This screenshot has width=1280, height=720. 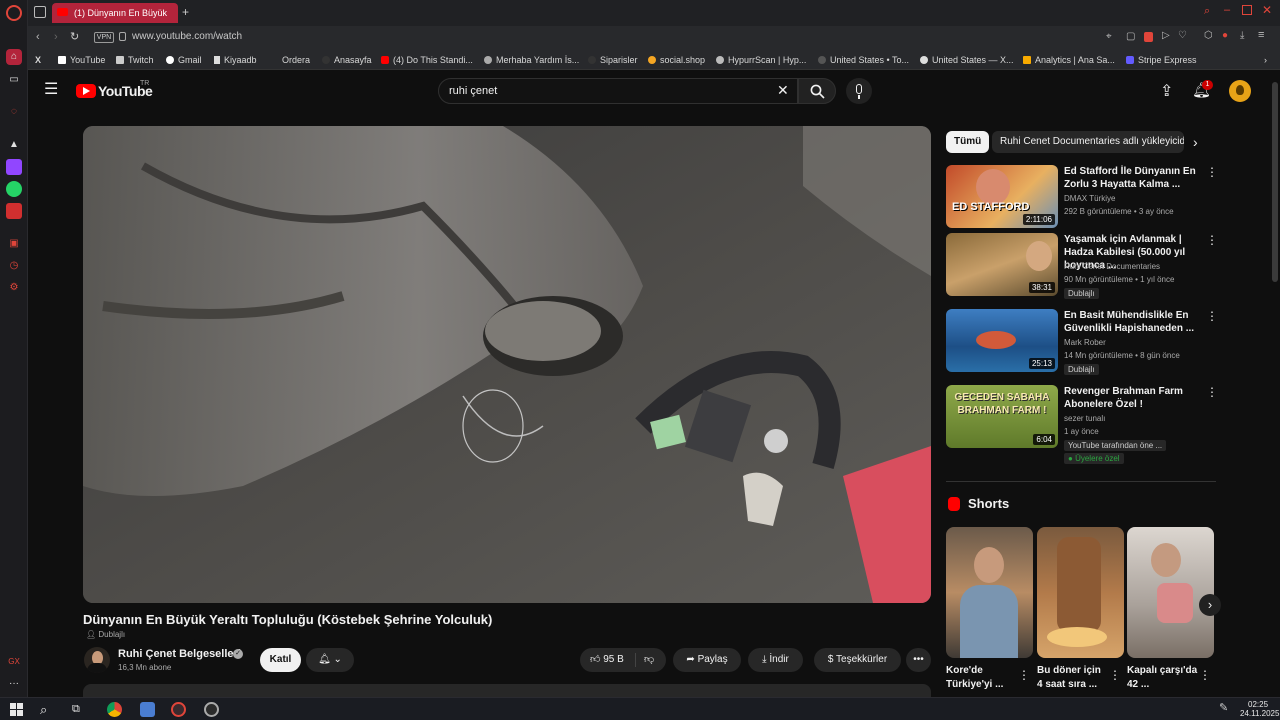 I want to click on download-button: ⤓ İndir, so click(x=775, y=660).